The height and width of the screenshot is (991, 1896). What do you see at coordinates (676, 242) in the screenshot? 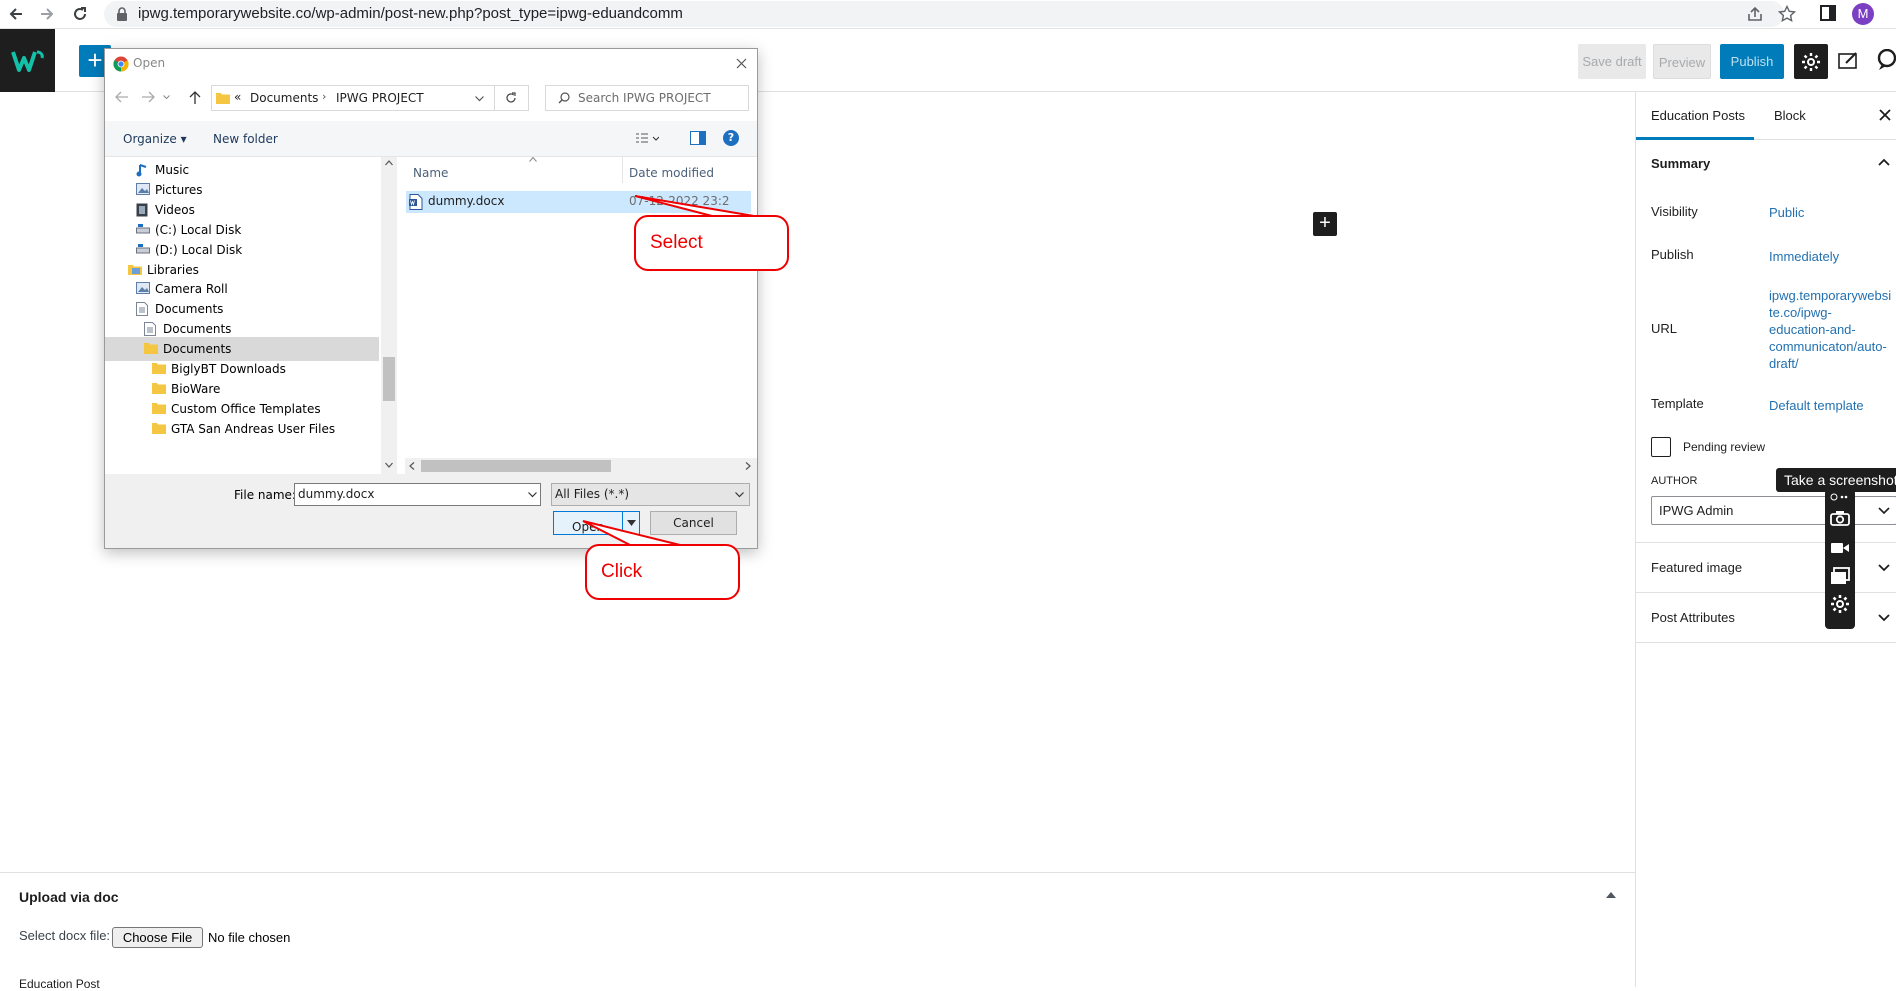
I see `select-callout-text: Select` at bounding box center [676, 242].